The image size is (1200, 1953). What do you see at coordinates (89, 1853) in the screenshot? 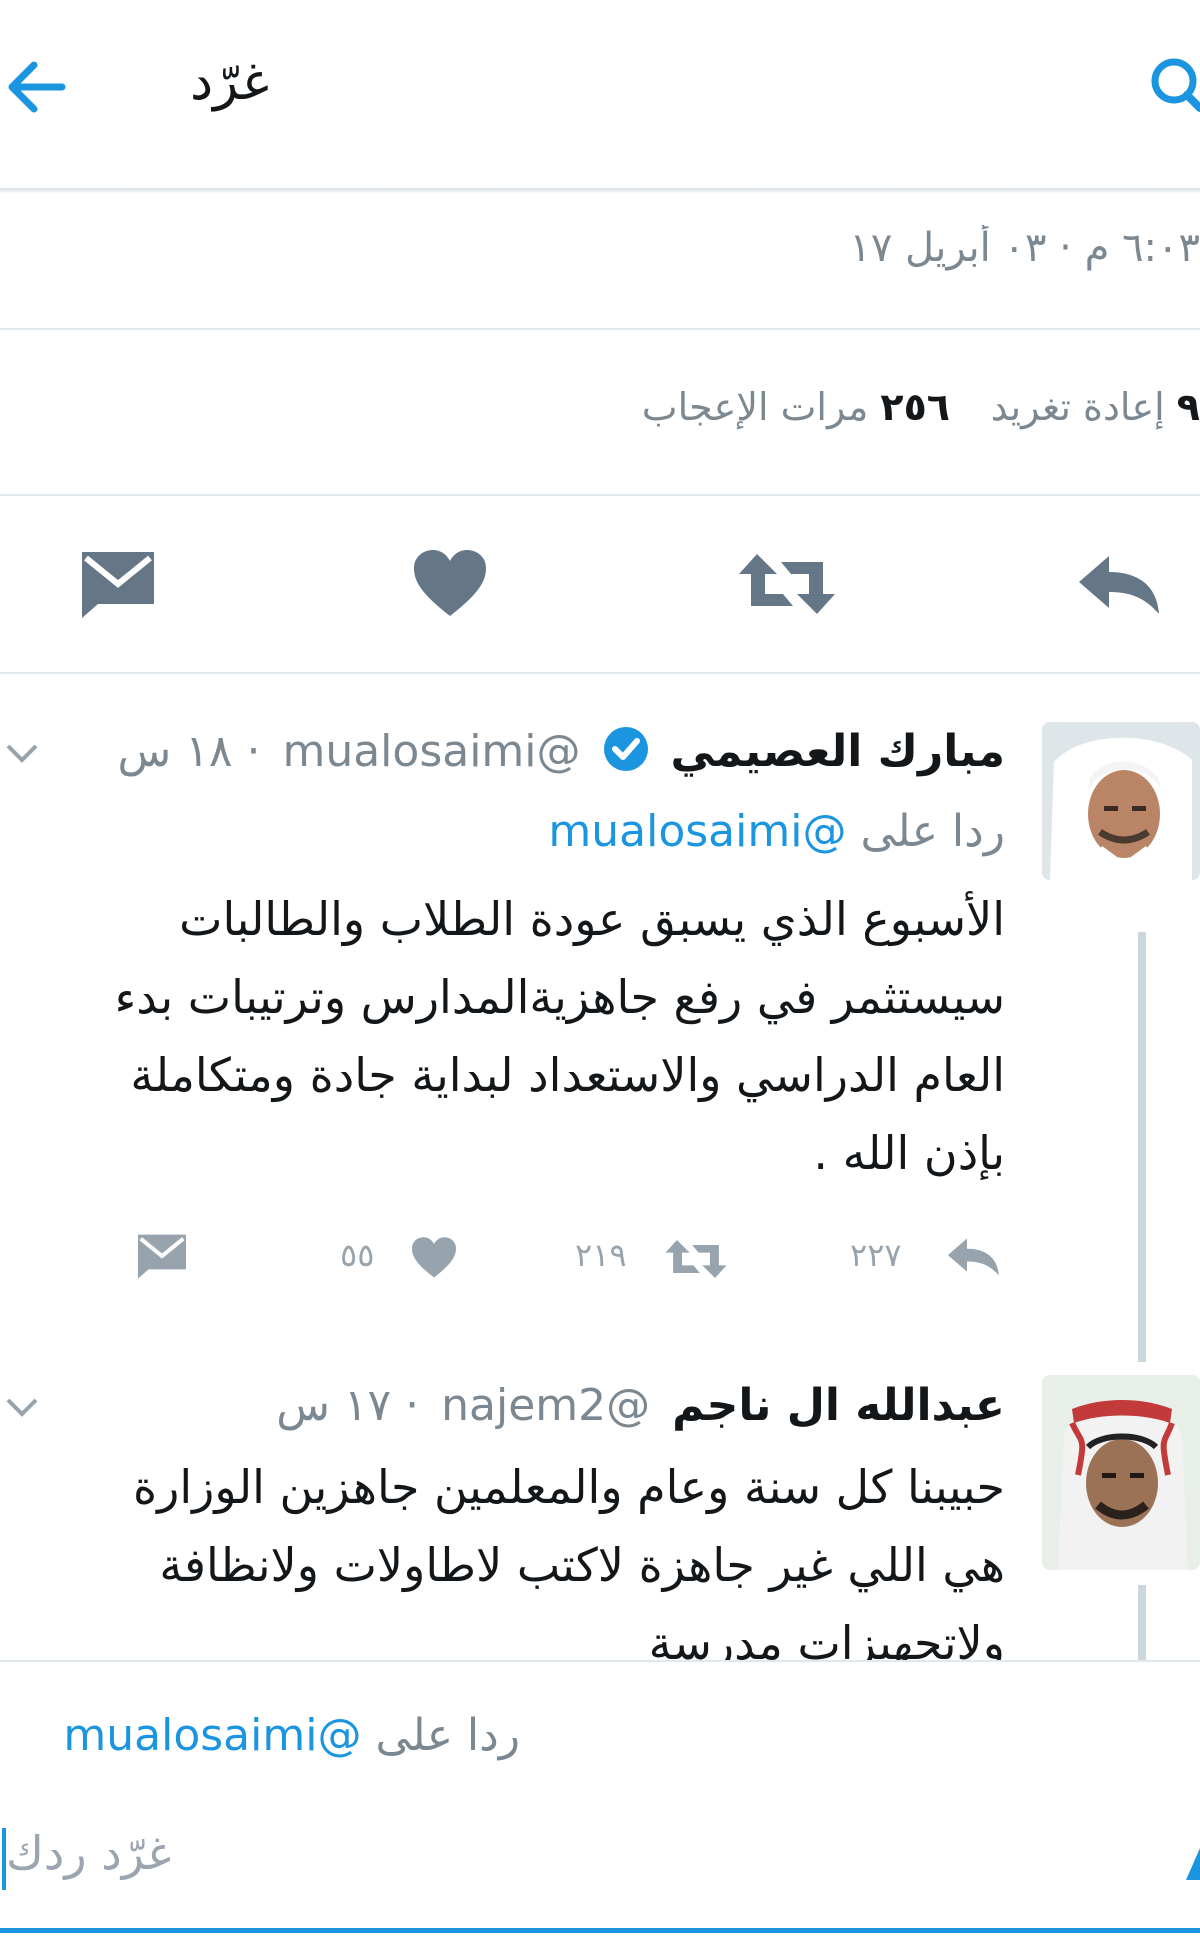
I see `reply-placeholder: غرّد ردك` at bounding box center [89, 1853].